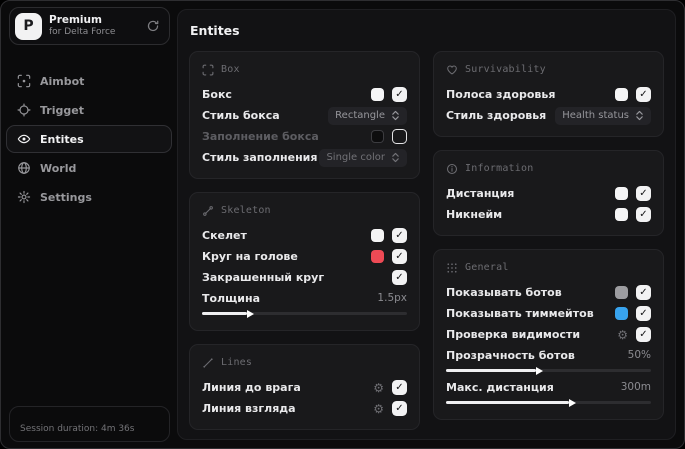  I want to click on premium-card-text: Premium for Delta Force, so click(94, 25).